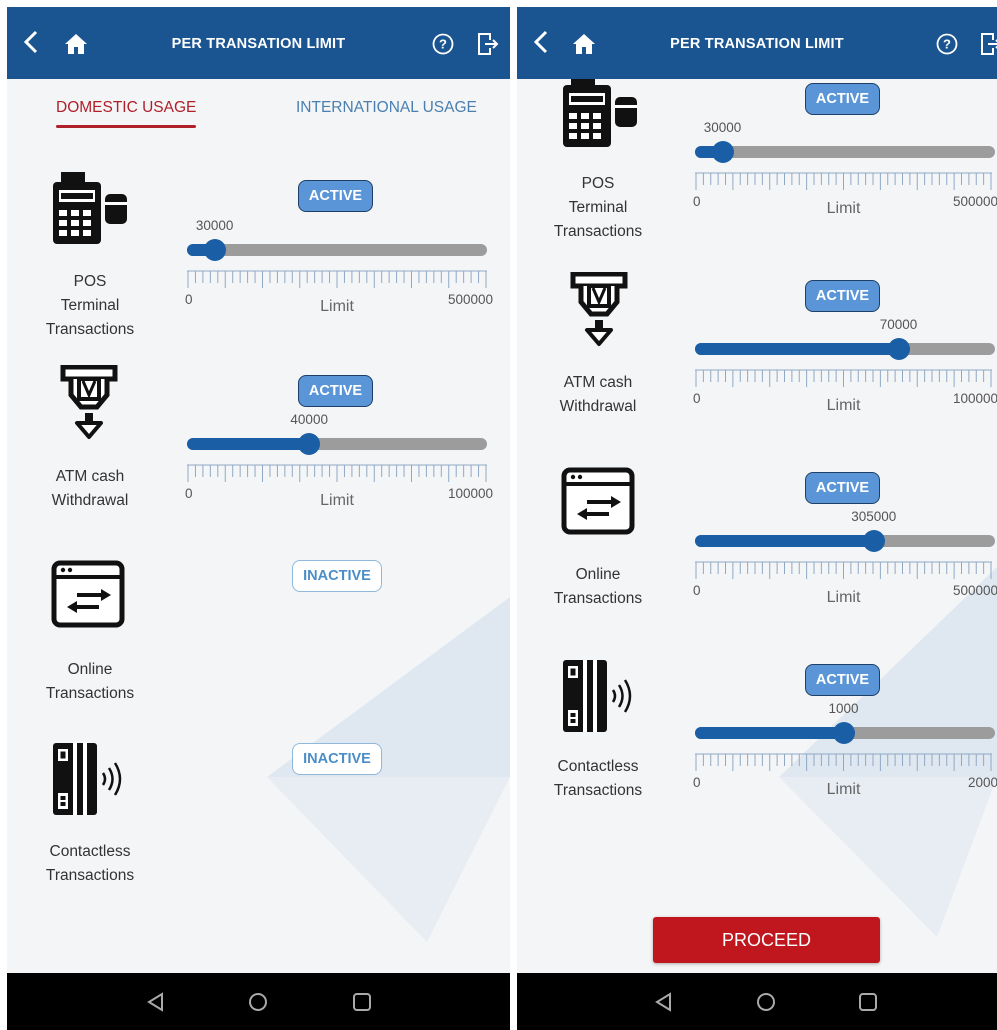 The image size is (997, 1030). Describe the element at coordinates (874, 516) in the screenshot. I see `slider-value: 305000` at that location.